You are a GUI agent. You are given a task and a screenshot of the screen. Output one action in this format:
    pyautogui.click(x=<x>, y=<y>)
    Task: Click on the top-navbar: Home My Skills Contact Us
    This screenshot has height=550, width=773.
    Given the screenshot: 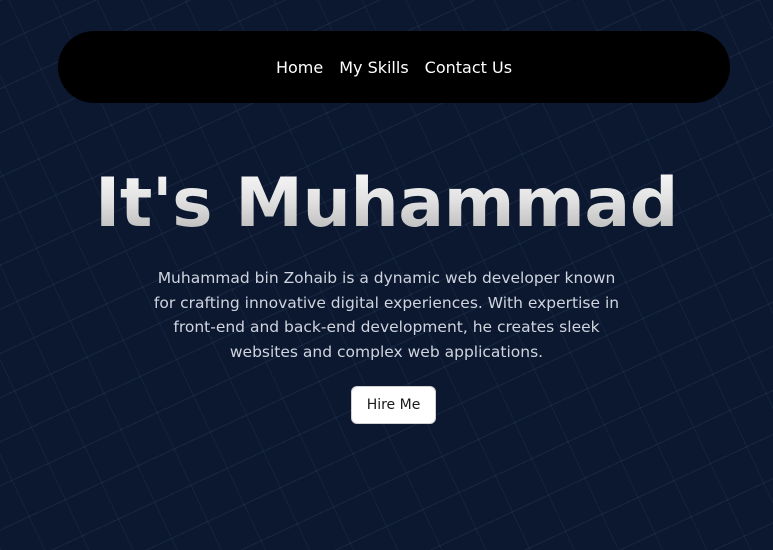 What is the action you would take?
    pyautogui.click(x=394, y=67)
    